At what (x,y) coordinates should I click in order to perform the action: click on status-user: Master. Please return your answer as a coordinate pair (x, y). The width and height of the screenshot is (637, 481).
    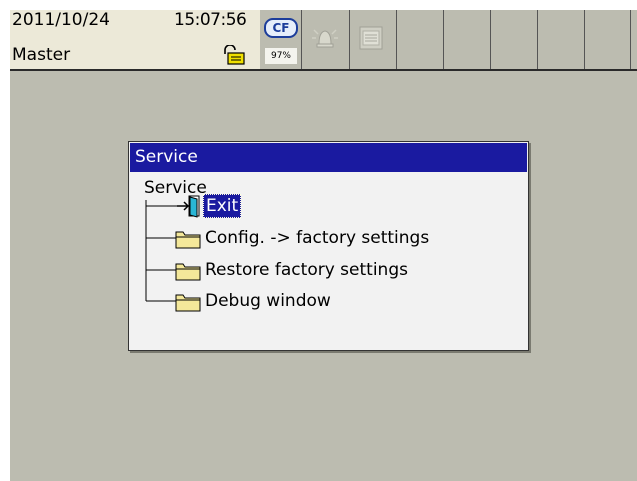
    Looking at the image, I should click on (41, 55).